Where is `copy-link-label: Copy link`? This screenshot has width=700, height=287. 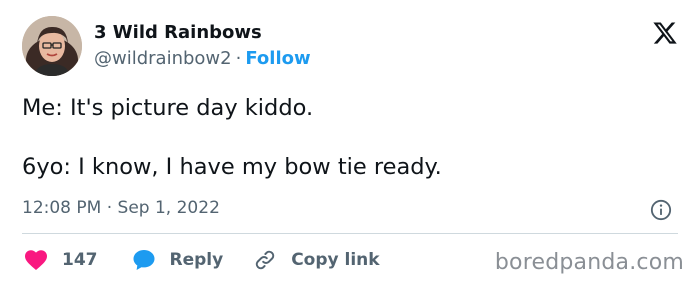 copy-link-label: Copy link is located at coordinates (335, 260).